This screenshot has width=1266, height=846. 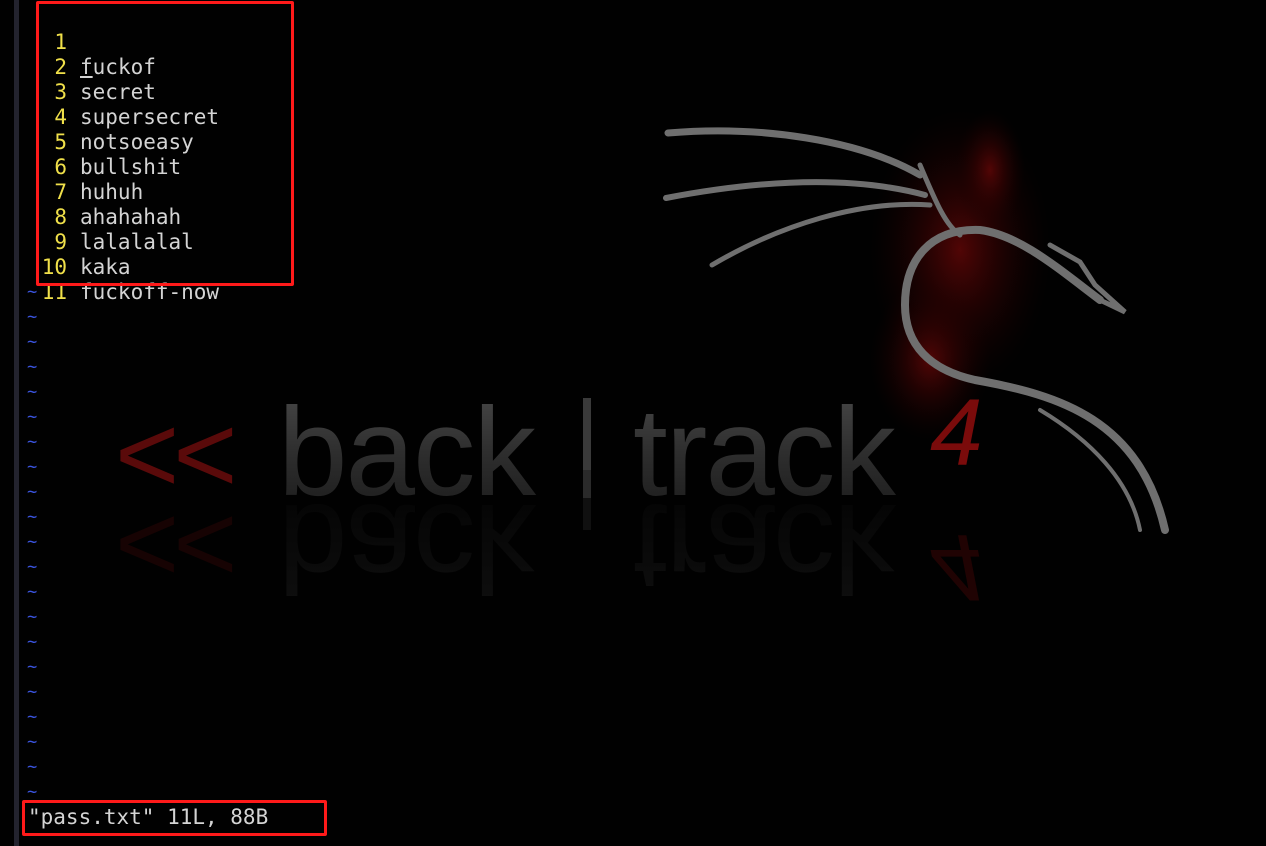 I want to click on svg-text: back, so click(x=407, y=547).